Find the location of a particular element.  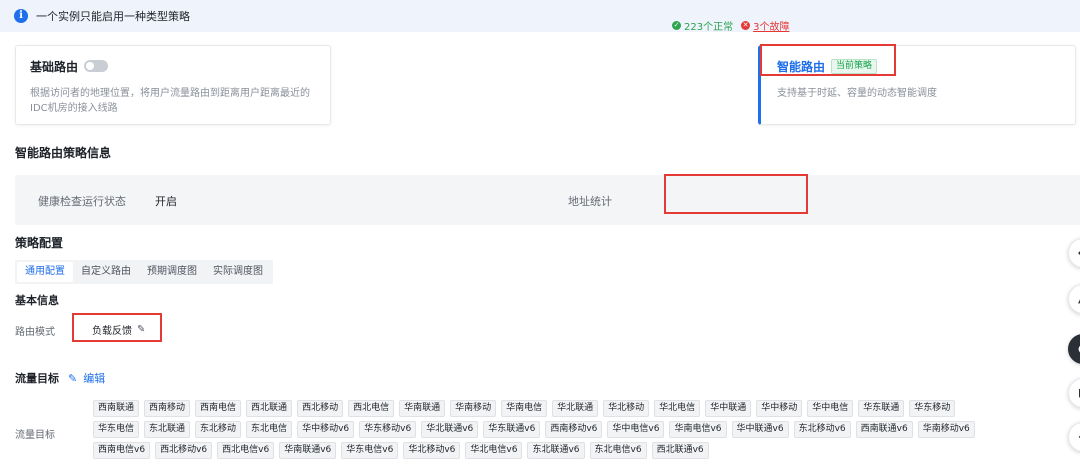

float-feedback-button: ▲ is located at coordinates (1074, 299).